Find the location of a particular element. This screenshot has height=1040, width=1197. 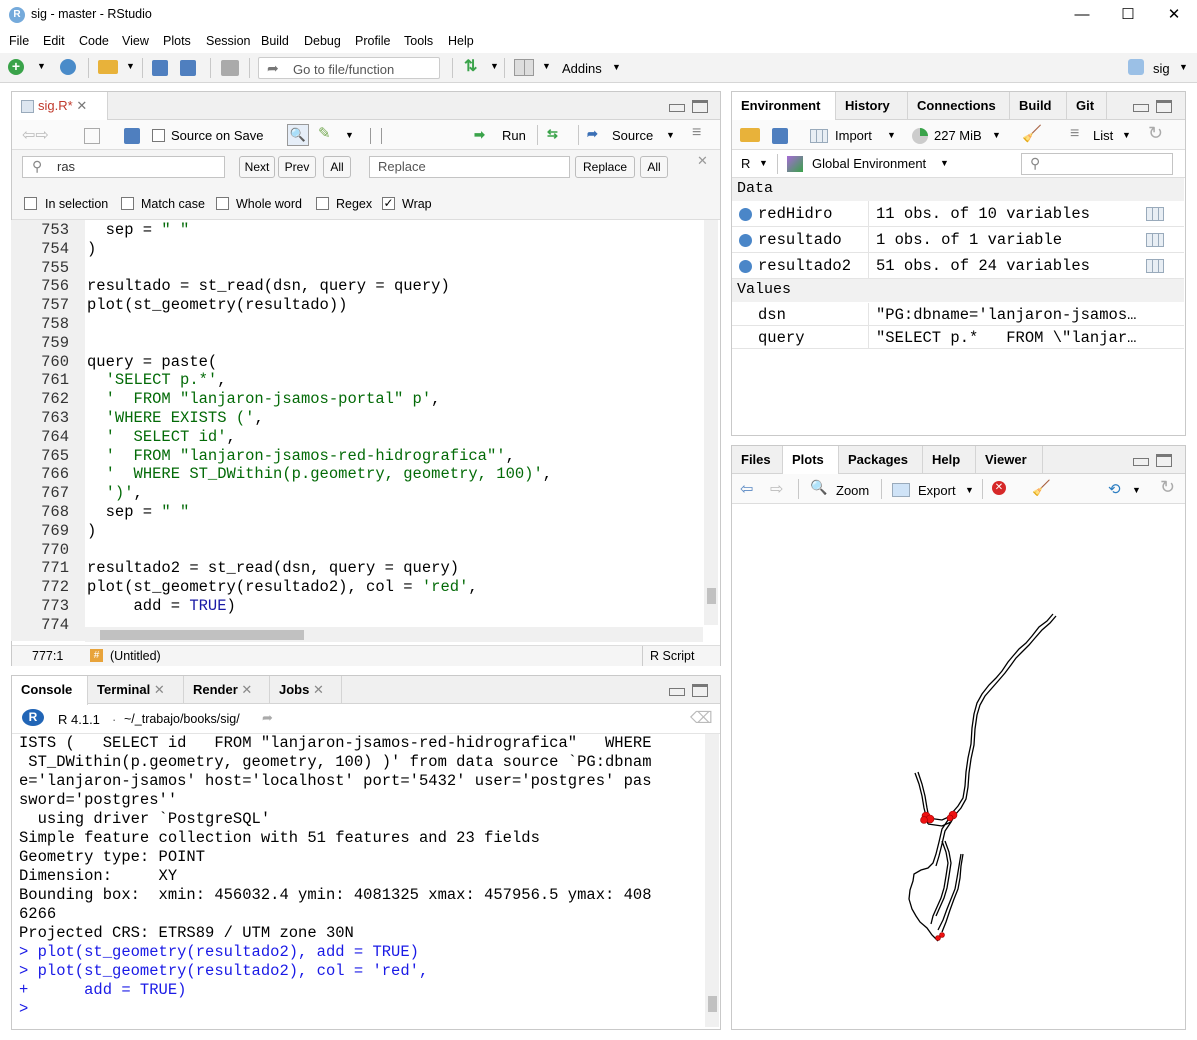

load-workspace-icon is located at coordinates (750, 135).